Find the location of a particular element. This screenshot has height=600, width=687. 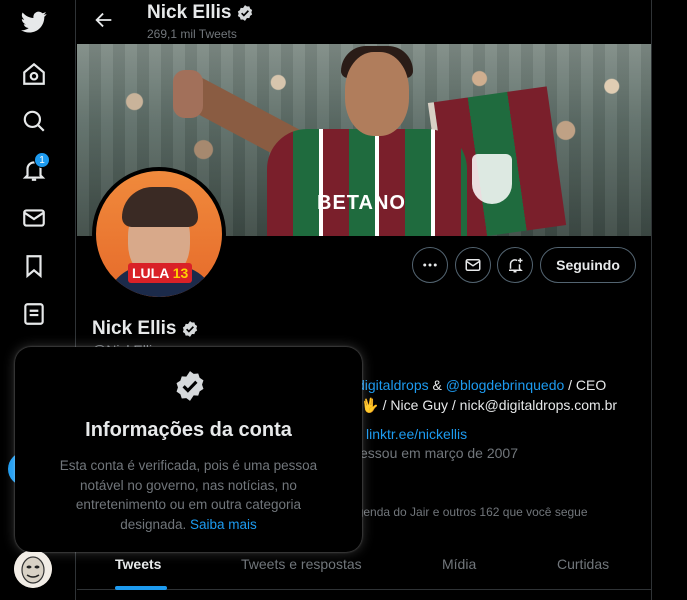

avatar-lula-badge: LULA 13 is located at coordinates (160, 273).